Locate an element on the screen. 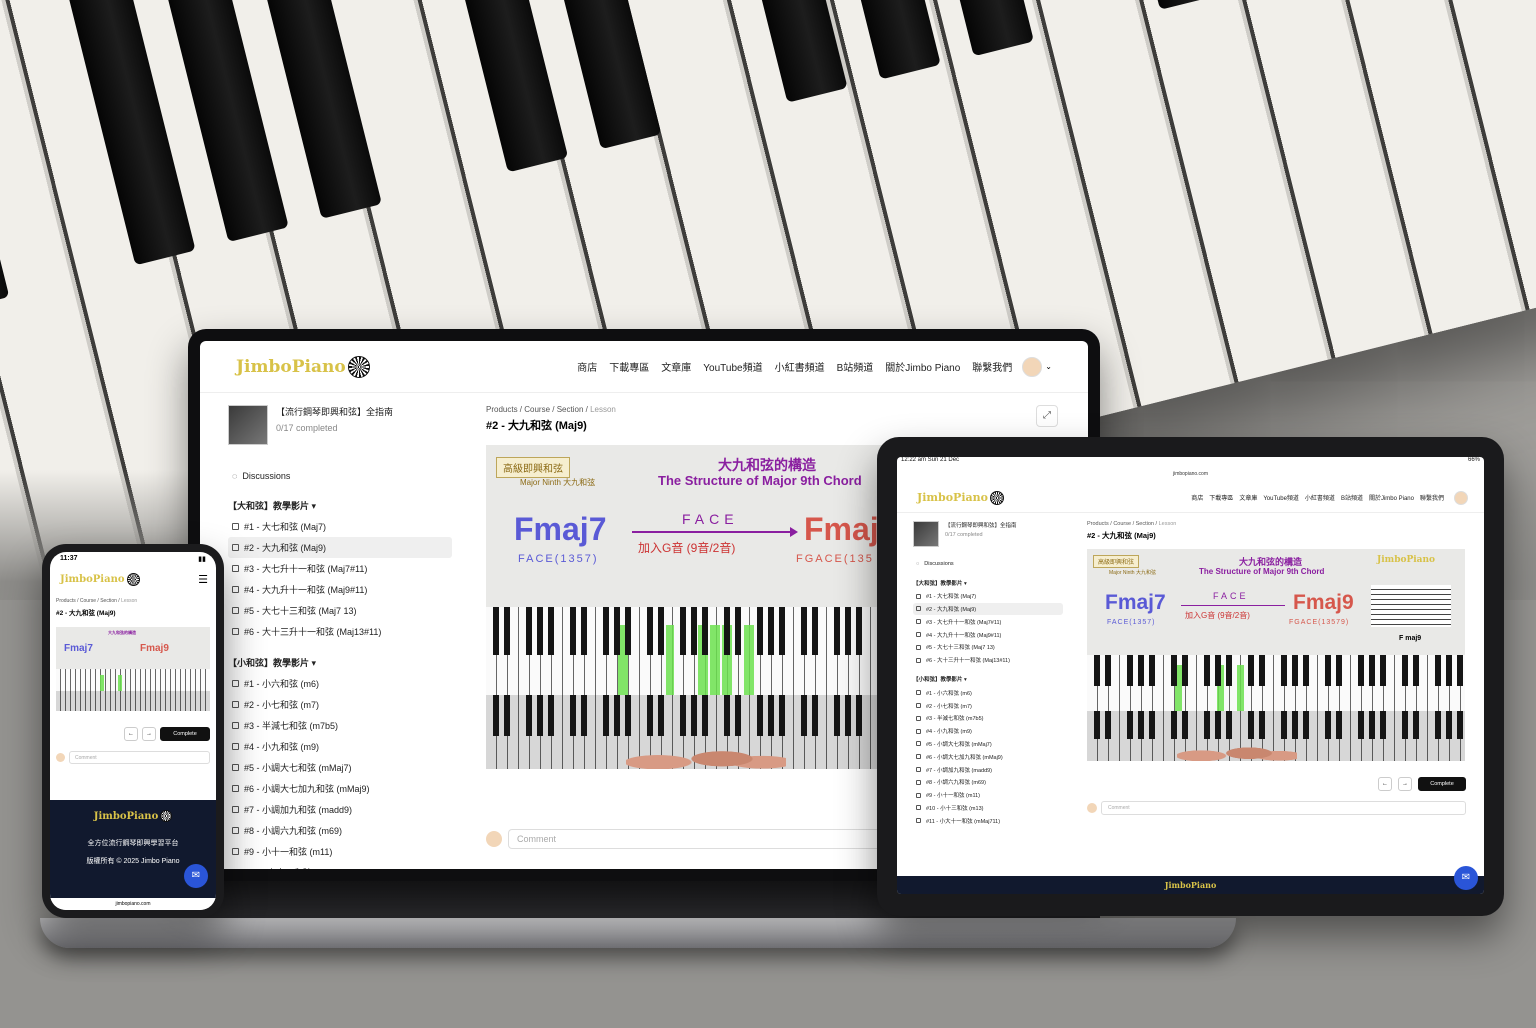  video-logo: JimboPiano is located at coordinates (1406, 560).